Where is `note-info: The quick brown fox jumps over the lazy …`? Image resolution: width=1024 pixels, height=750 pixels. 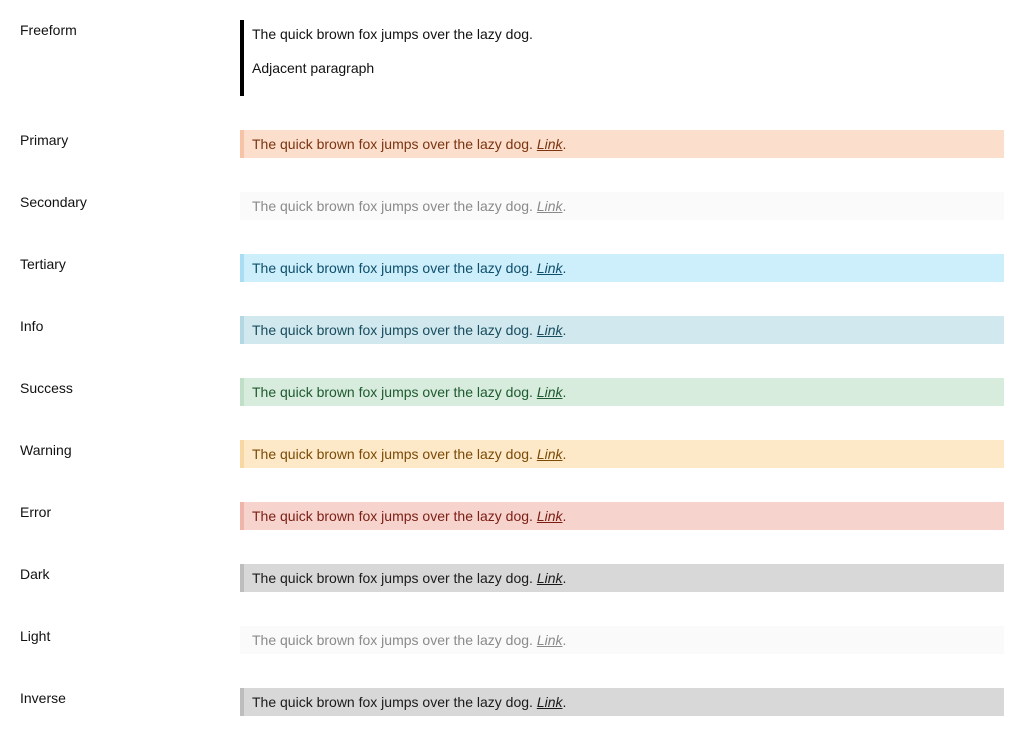
note-info: The quick brown fox jumps over the lazy … is located at coordinates (622, 330).